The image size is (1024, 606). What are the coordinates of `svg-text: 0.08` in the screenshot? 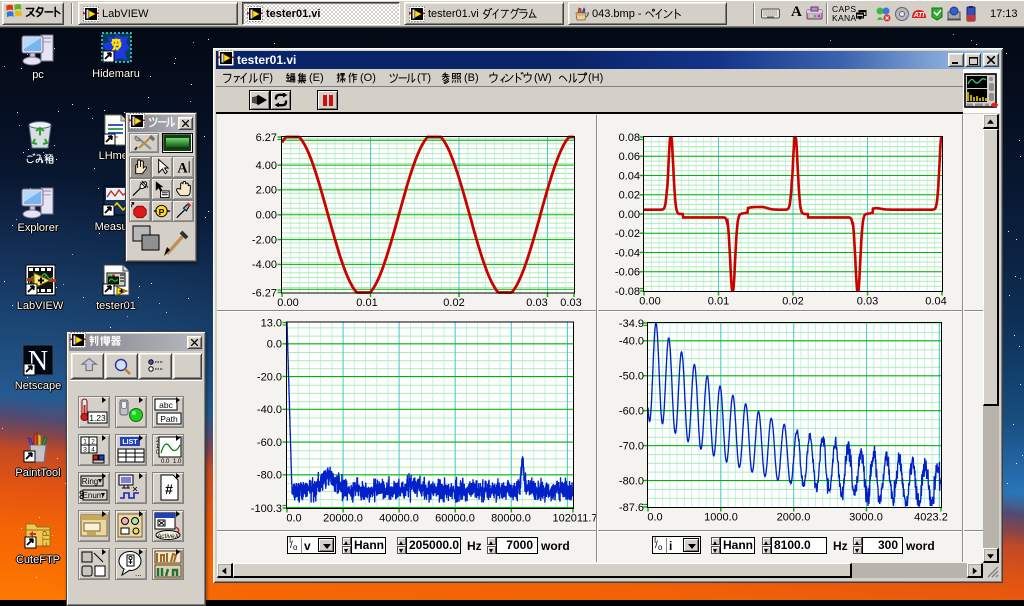 It's located at (629, 138).